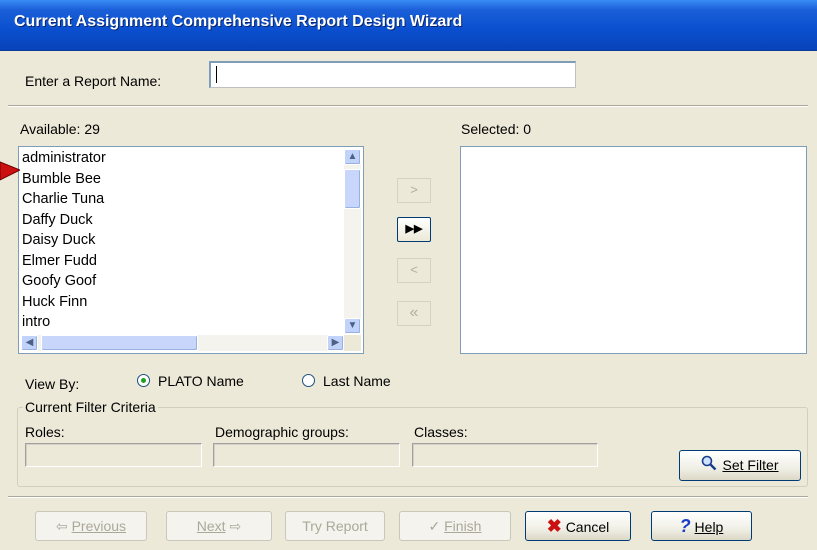  Describe the element at coordinates (408, 497) in the screenshot. I see `separator-footer` at that location.